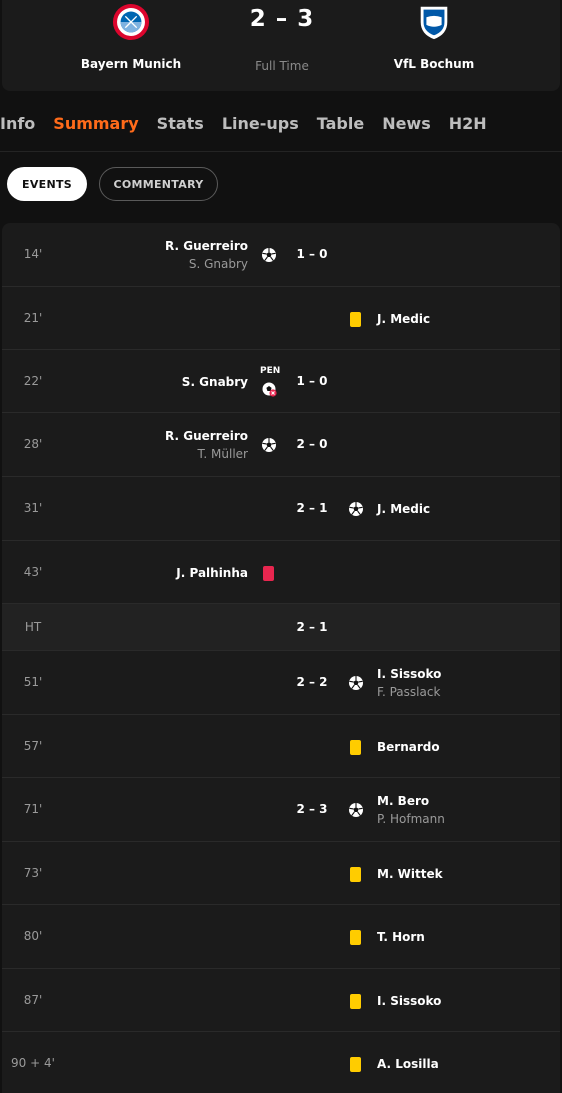 This screenshot has height=1093, width=562. I want to click on tab-stats: Stats, so click(180, 126).